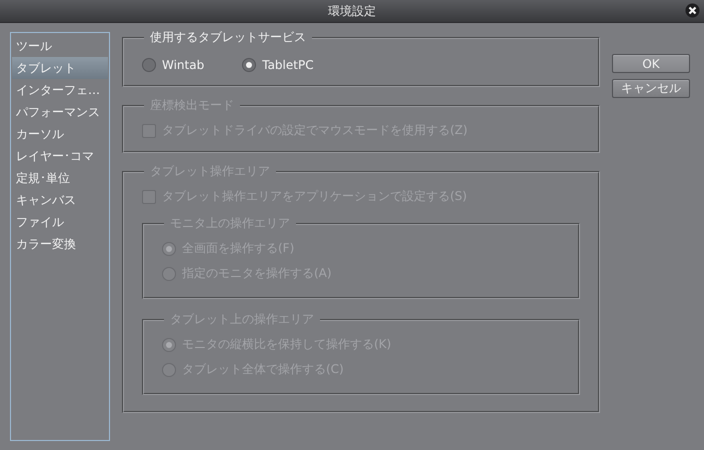 This screenshot has height=450, width=704. I want to click on category-item: ファイル, so click(60, 222).